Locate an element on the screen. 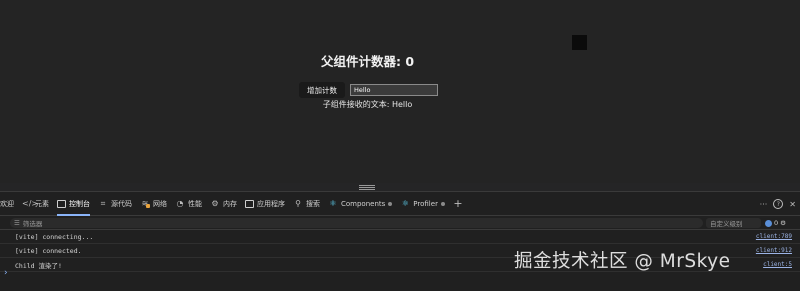 Image resolution: width=800 pixels, height=291 pixels. tab-application: 应用程序 is located at coordinates (265, 204).